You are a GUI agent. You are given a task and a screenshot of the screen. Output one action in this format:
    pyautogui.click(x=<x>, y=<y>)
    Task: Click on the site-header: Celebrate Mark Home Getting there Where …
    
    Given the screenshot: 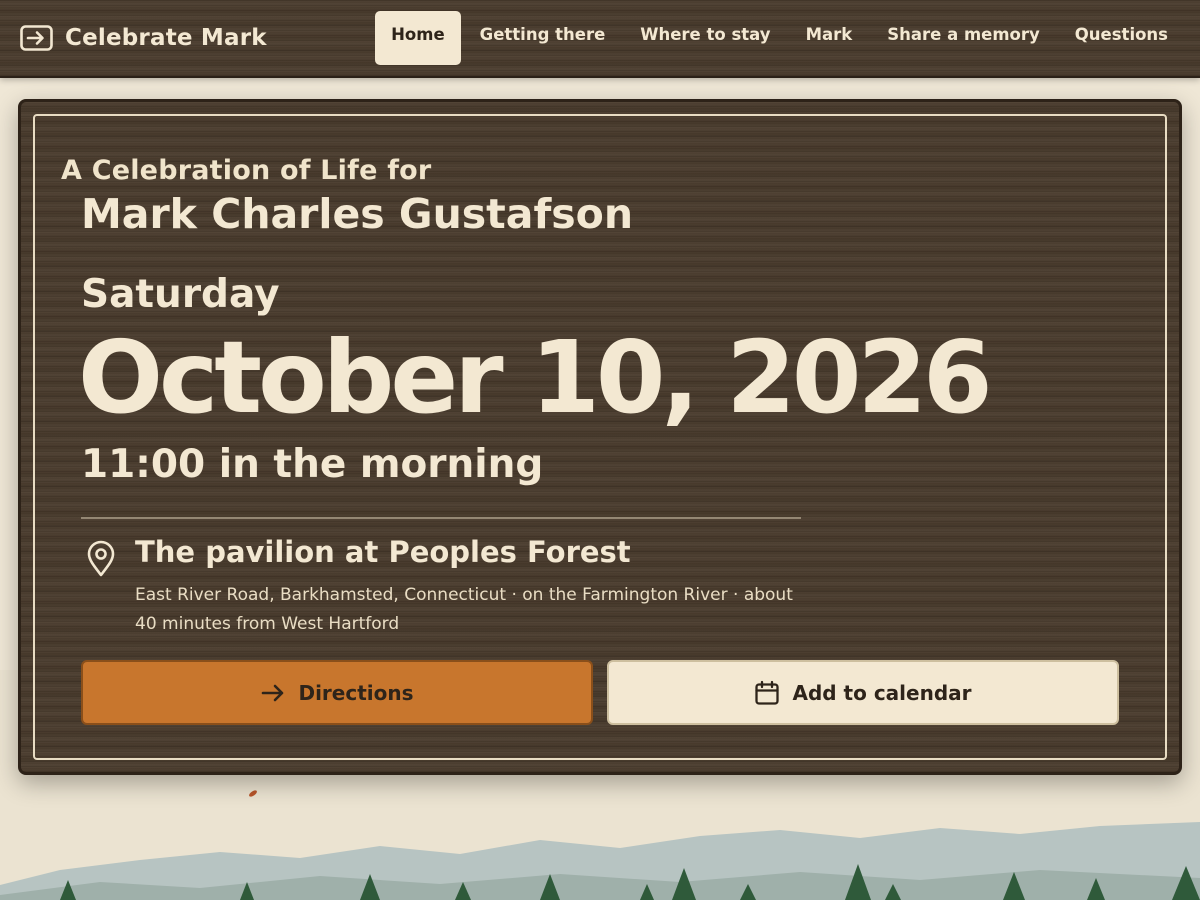 What is the action you would take?
    pyautogui.click(x=600, y=39)
    